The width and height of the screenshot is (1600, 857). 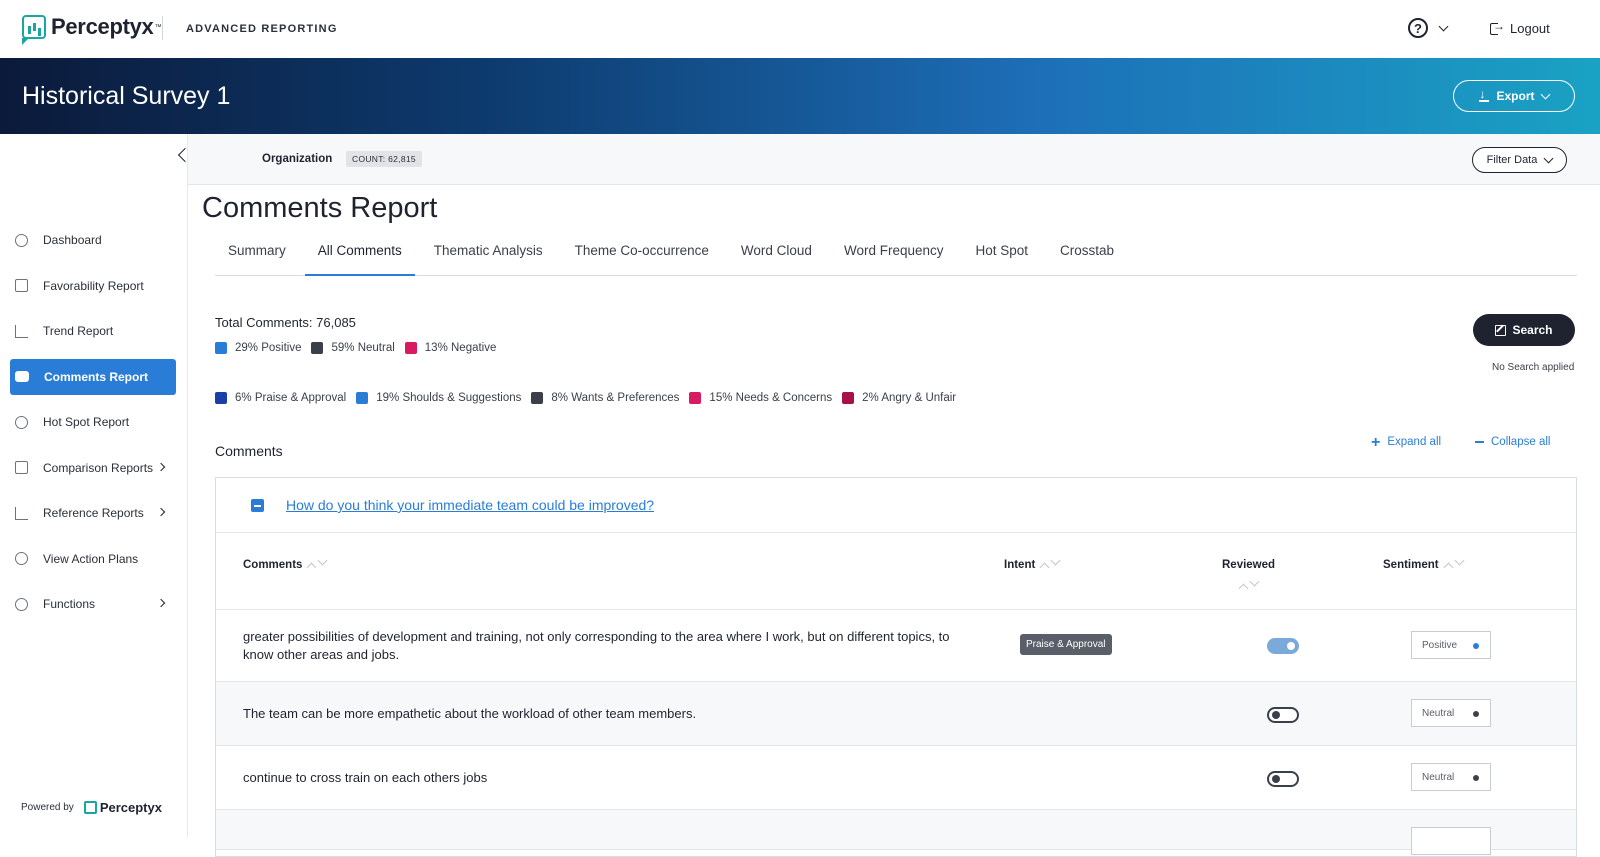 I want to click on sentiment-value: Neutral, so click(x=1438, y=713).